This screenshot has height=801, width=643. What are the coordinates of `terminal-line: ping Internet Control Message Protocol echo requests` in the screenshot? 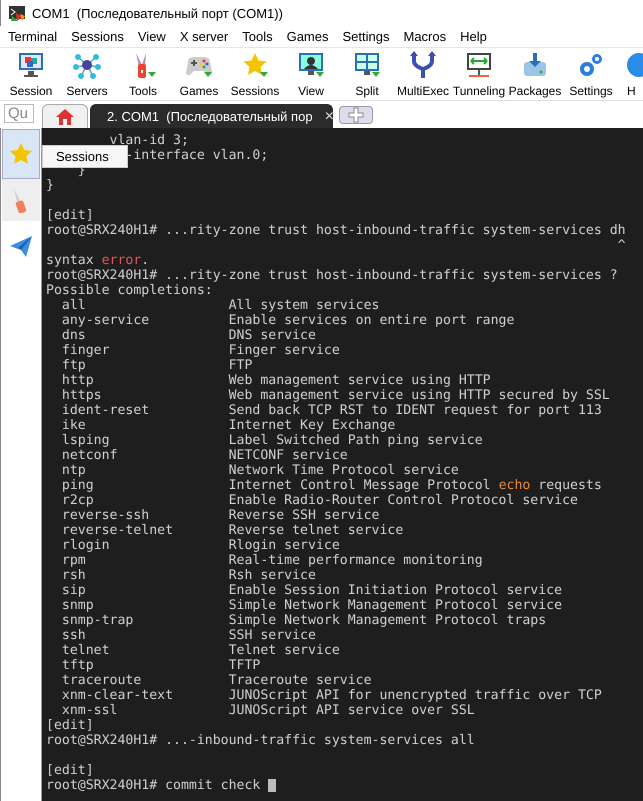 It's located at (331, 485).